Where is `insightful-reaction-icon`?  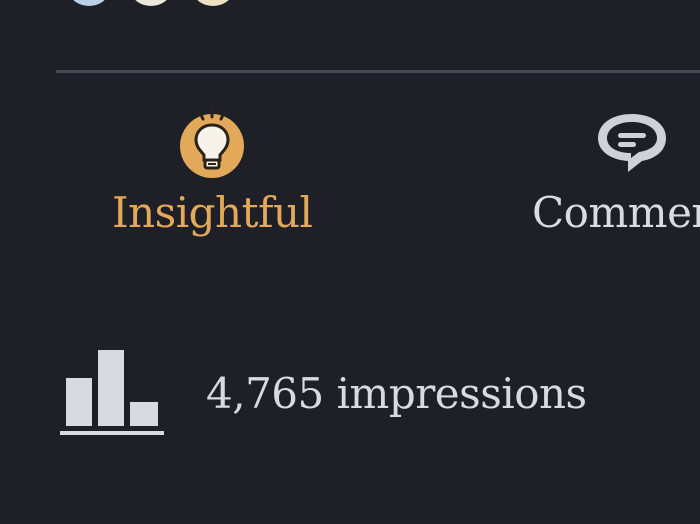
insightful-reaction-icon is located at coordinates (213, 4).